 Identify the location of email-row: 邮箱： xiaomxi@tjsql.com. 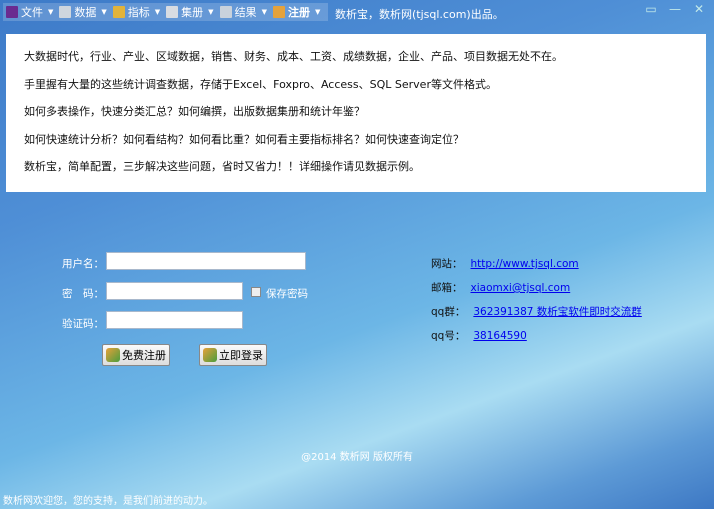
(500, 287).